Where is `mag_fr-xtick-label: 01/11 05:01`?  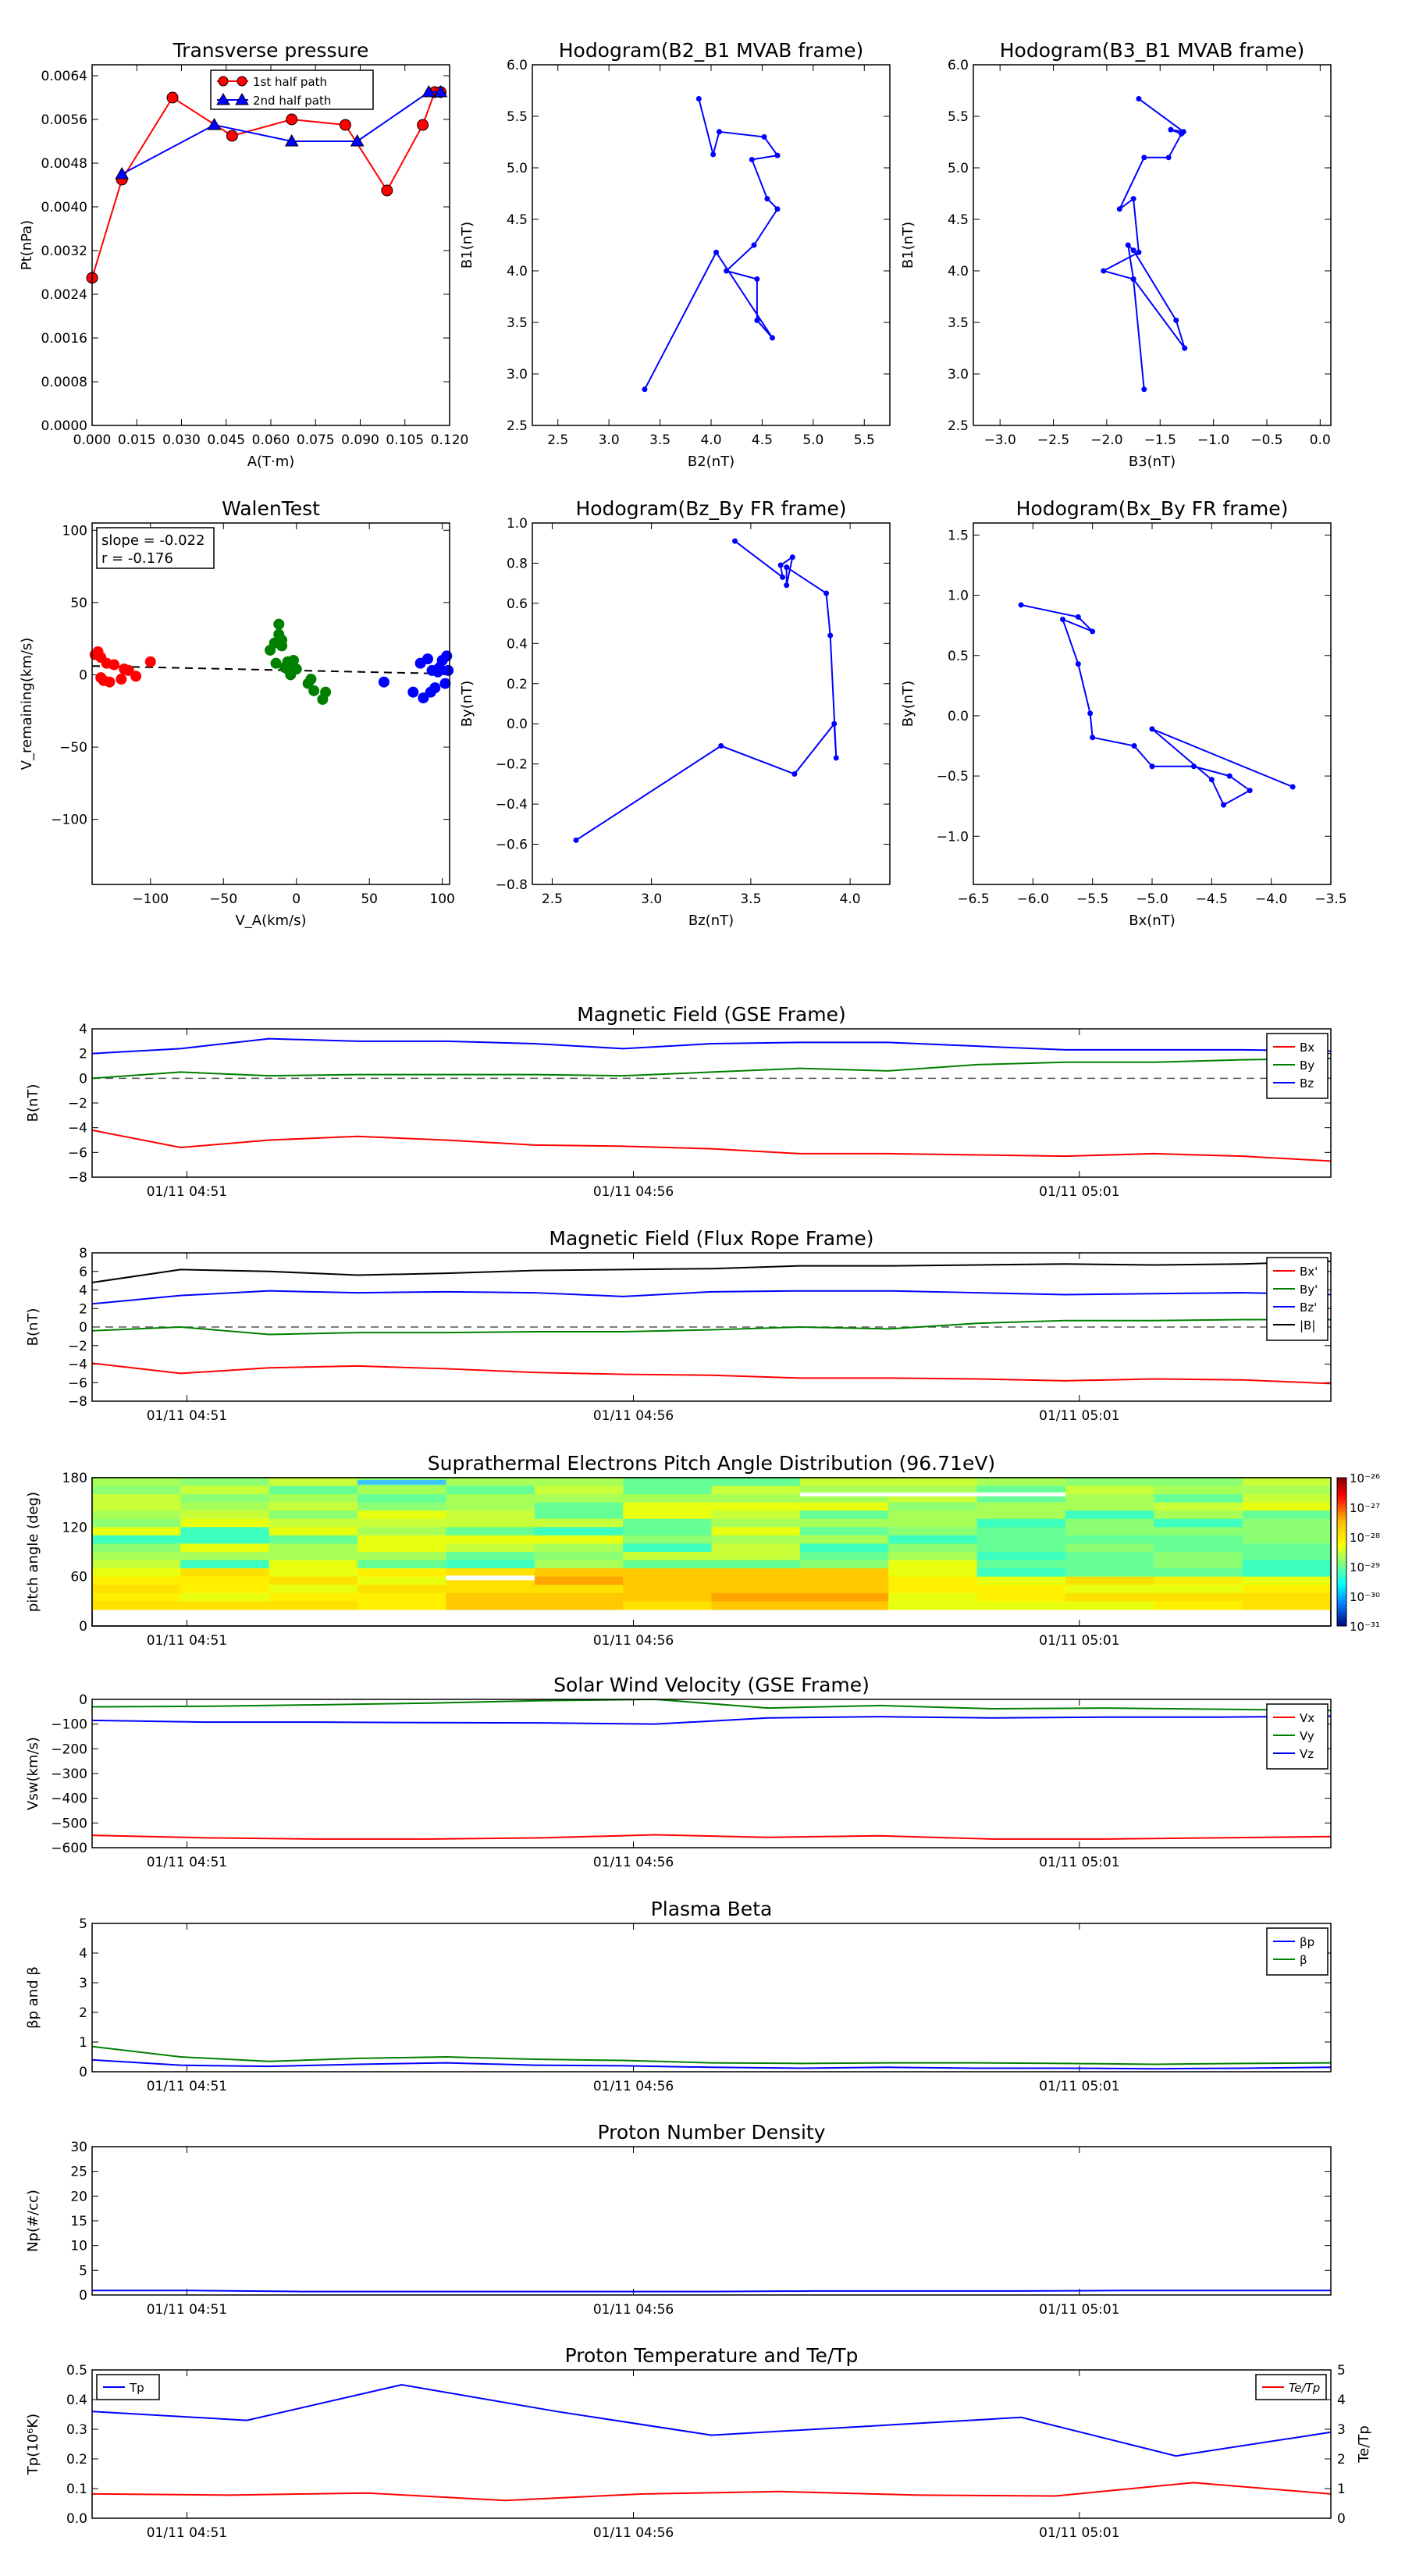 mag_fr-xtick-label: 01/11 05:01 is located at coordinates (1079, 1416).